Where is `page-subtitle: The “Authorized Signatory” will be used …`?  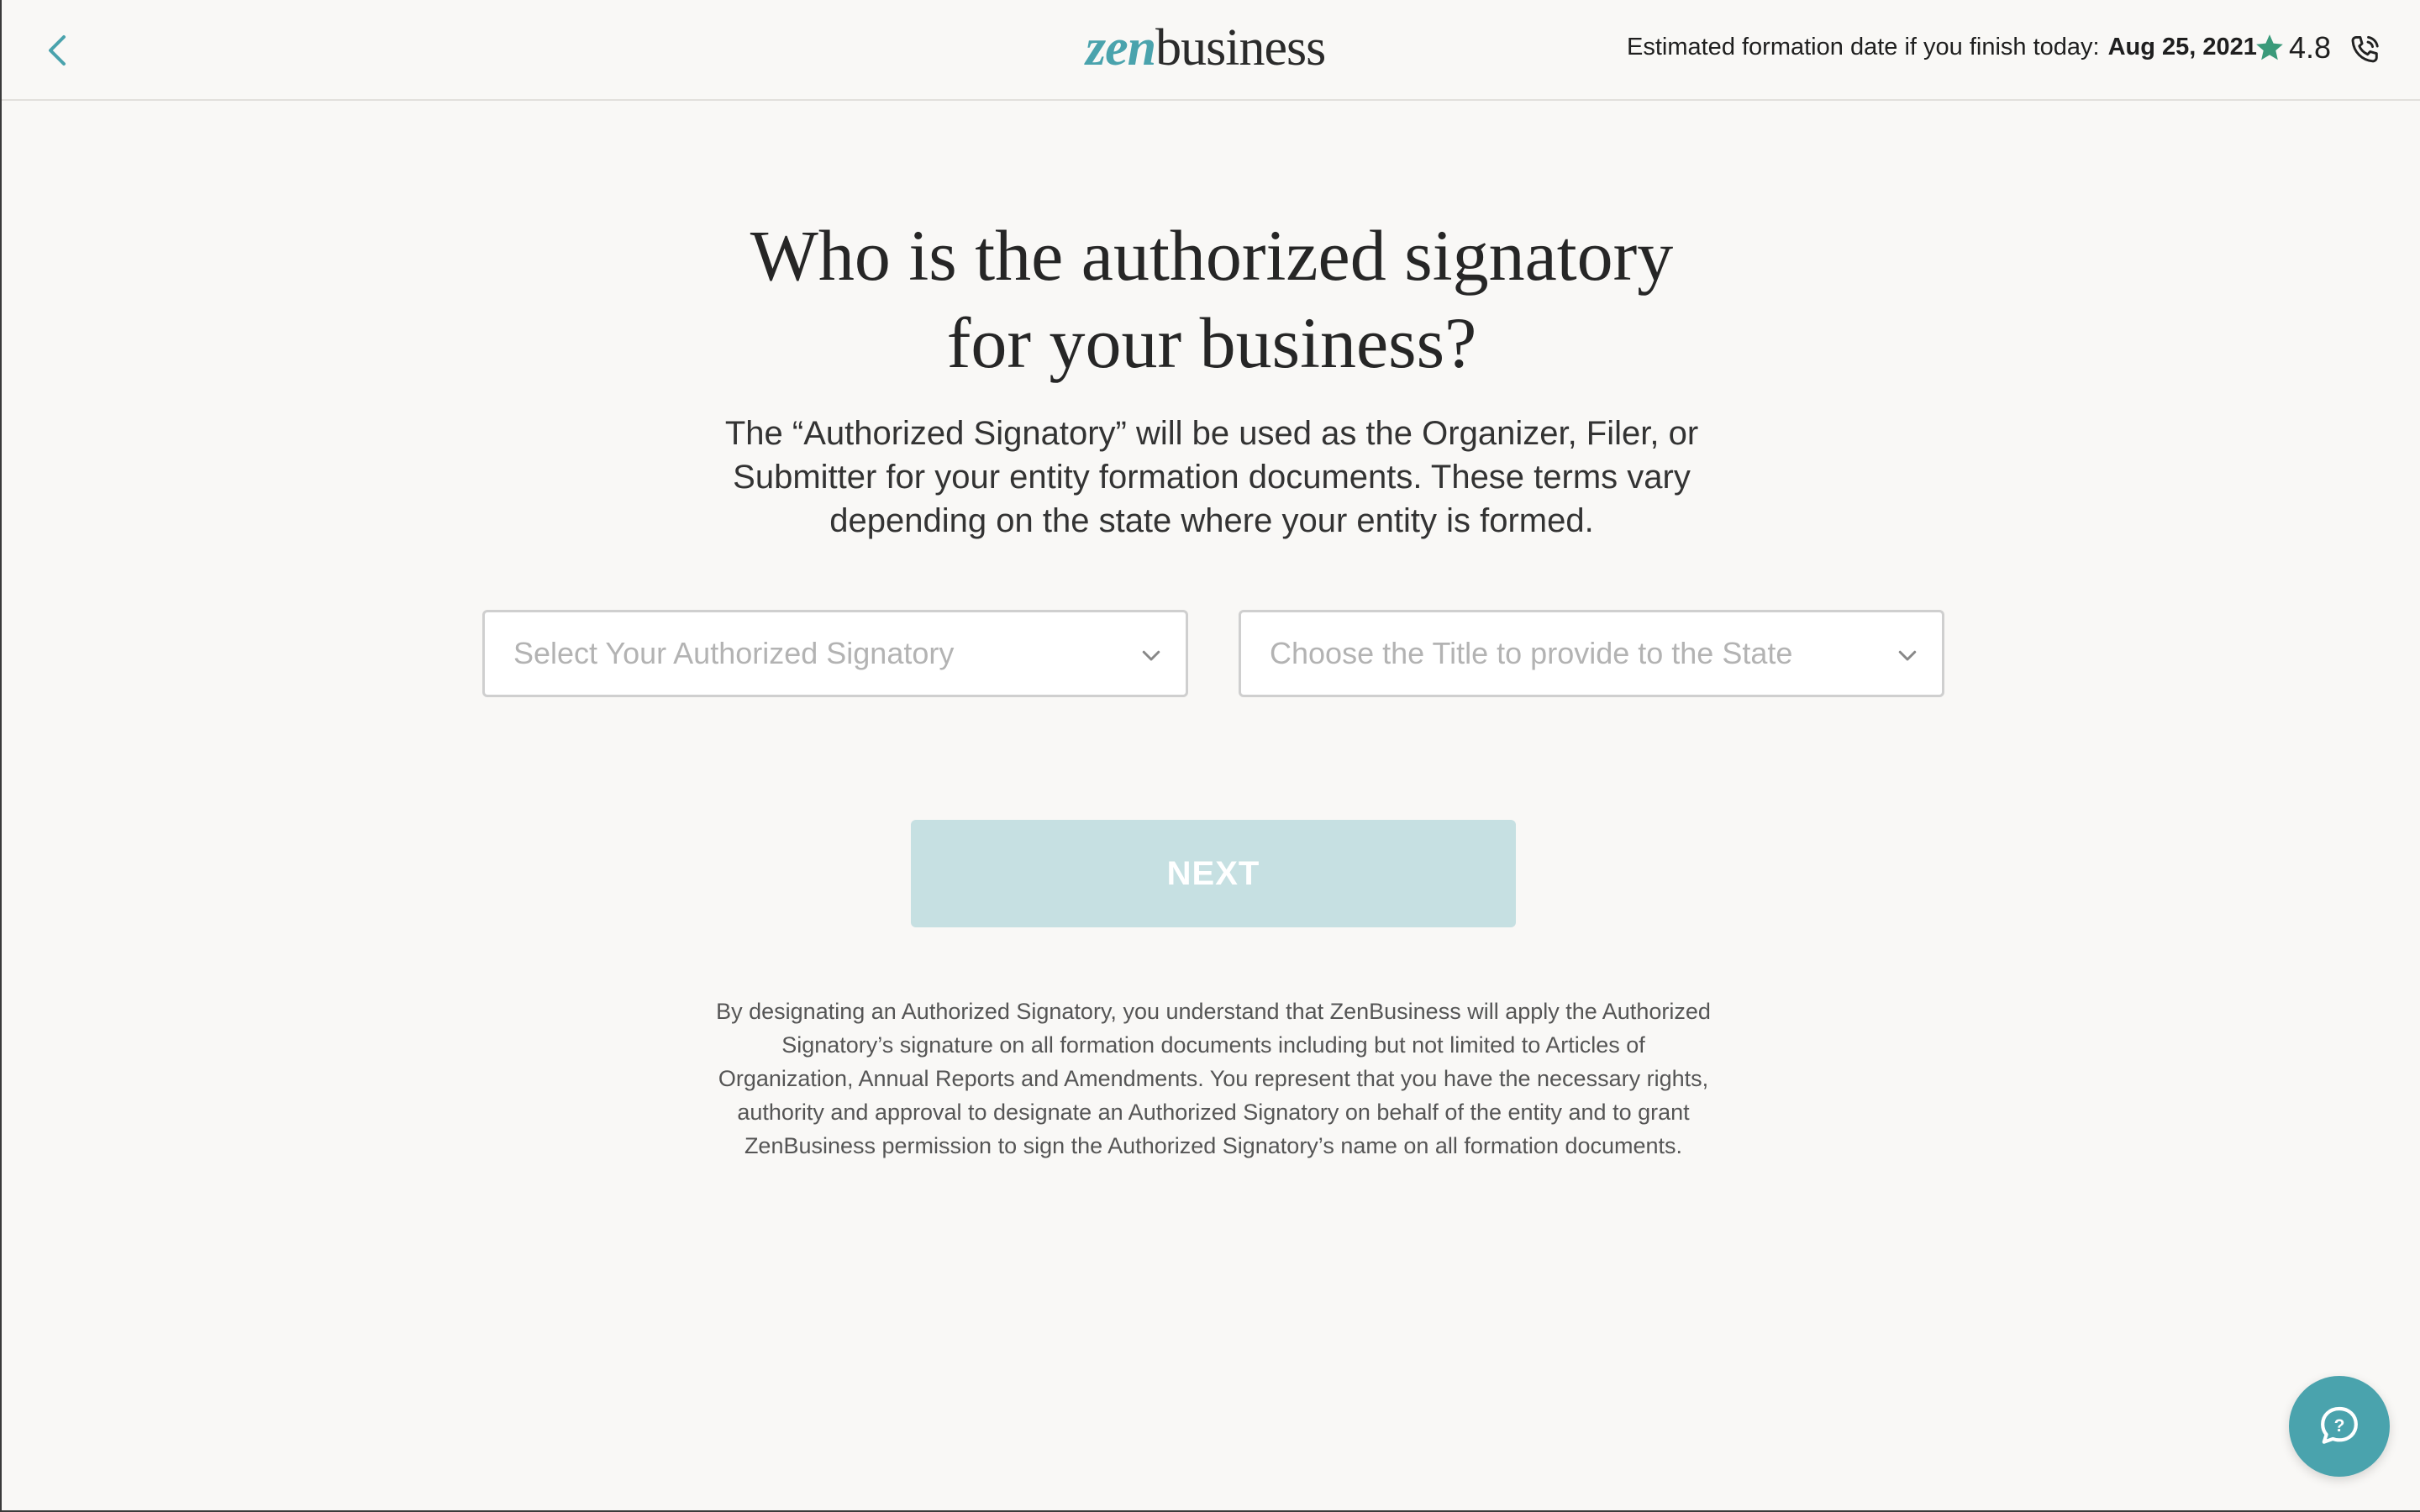
page-subtitle: The “Authorized Signatory” will be used … is located at coordinates (1211, 477).